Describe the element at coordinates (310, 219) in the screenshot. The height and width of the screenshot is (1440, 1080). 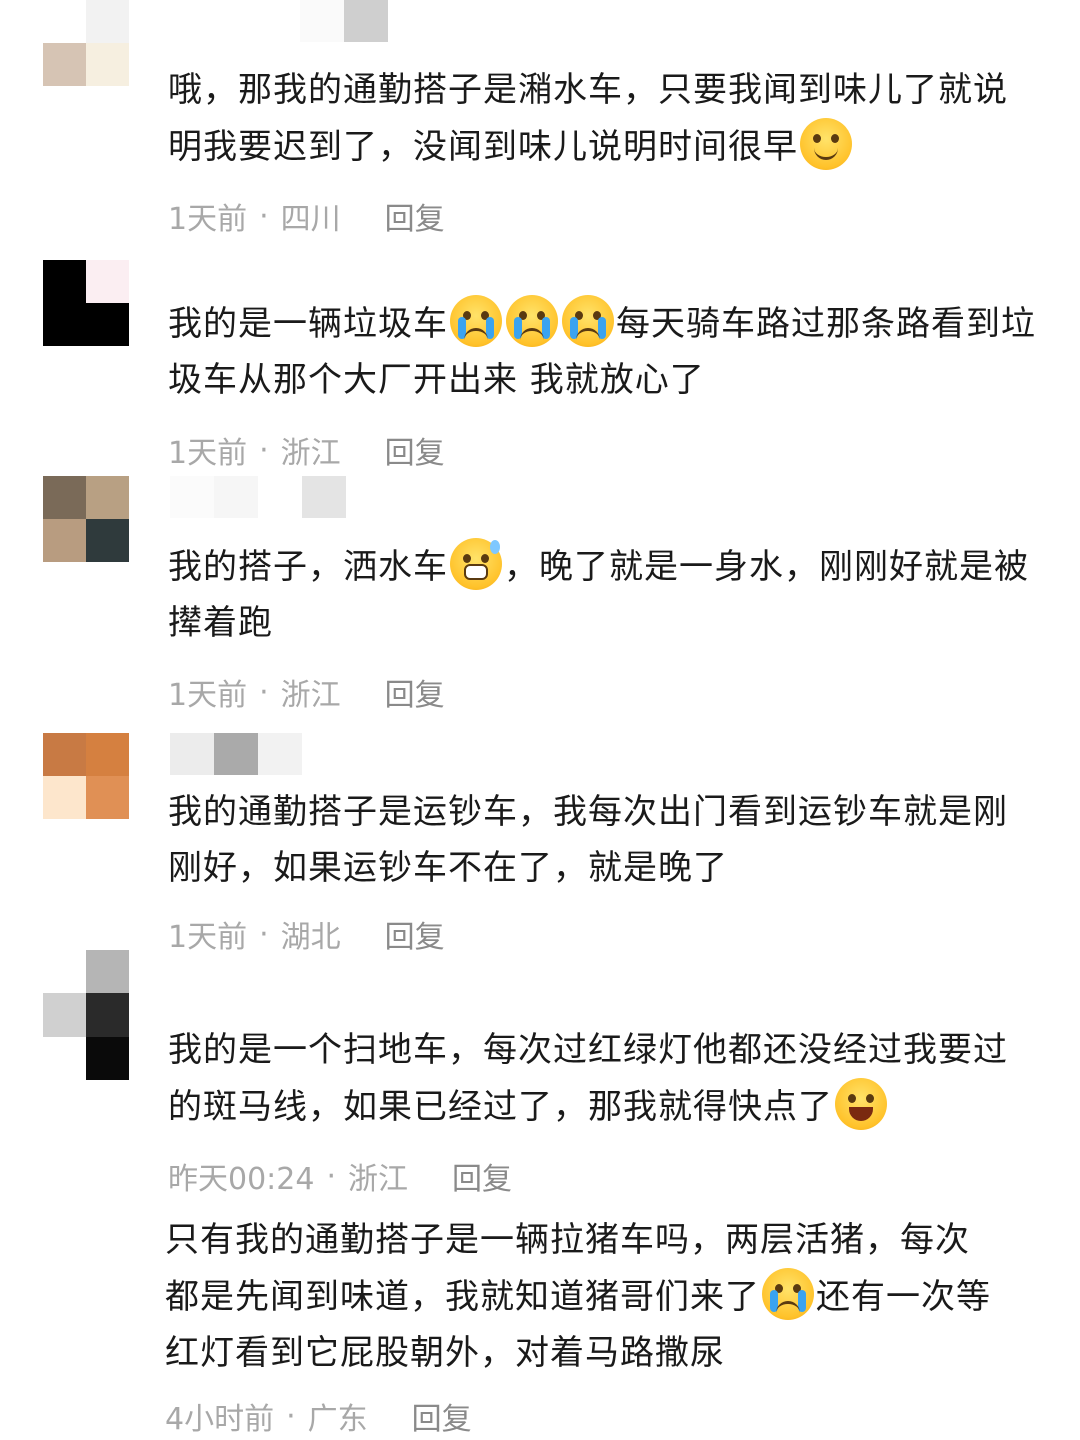
I see `comment-location: 四川` at that location.